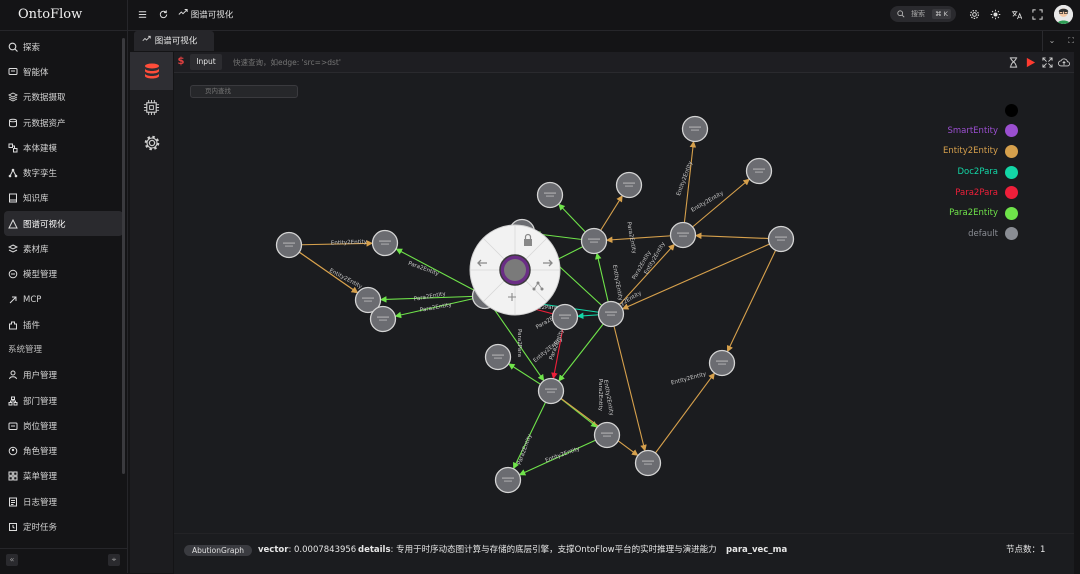 This screenshot has height=574, width=1080. What do you see at coordinates (63, 71) in the screenshot?
I see `sidebar-item-1: 智能体` at bounding box center [63, 71].